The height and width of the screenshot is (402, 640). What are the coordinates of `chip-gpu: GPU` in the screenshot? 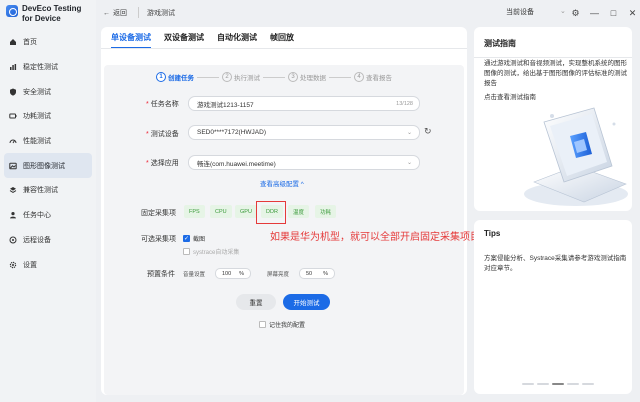 It's located at (246, 211).